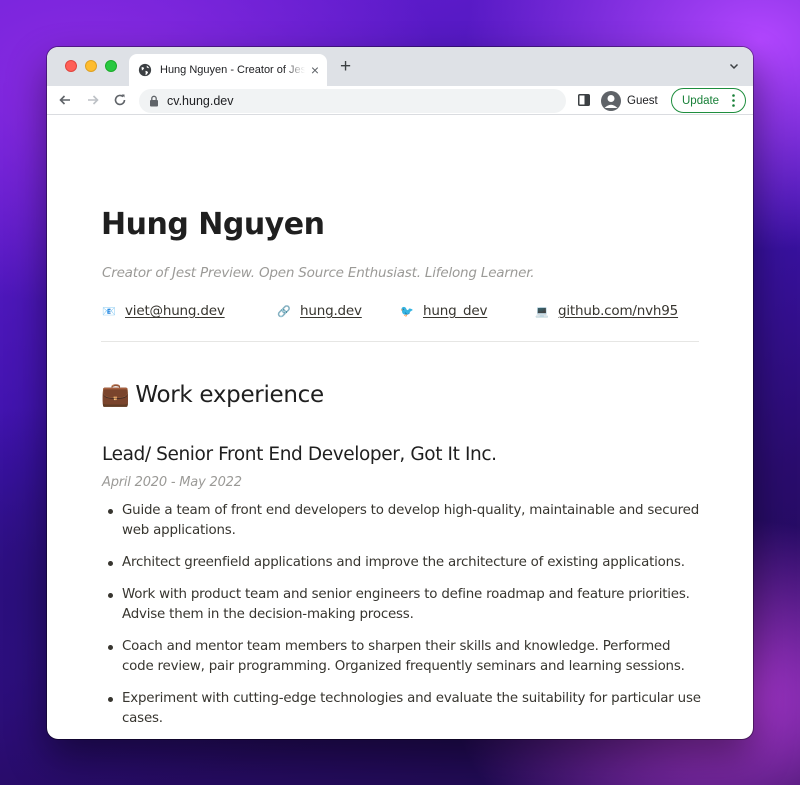  What do you see at coordinates (93, 100) in the screenshot?
I see `forward-arrow-icon` at bounding box center [93, 100].